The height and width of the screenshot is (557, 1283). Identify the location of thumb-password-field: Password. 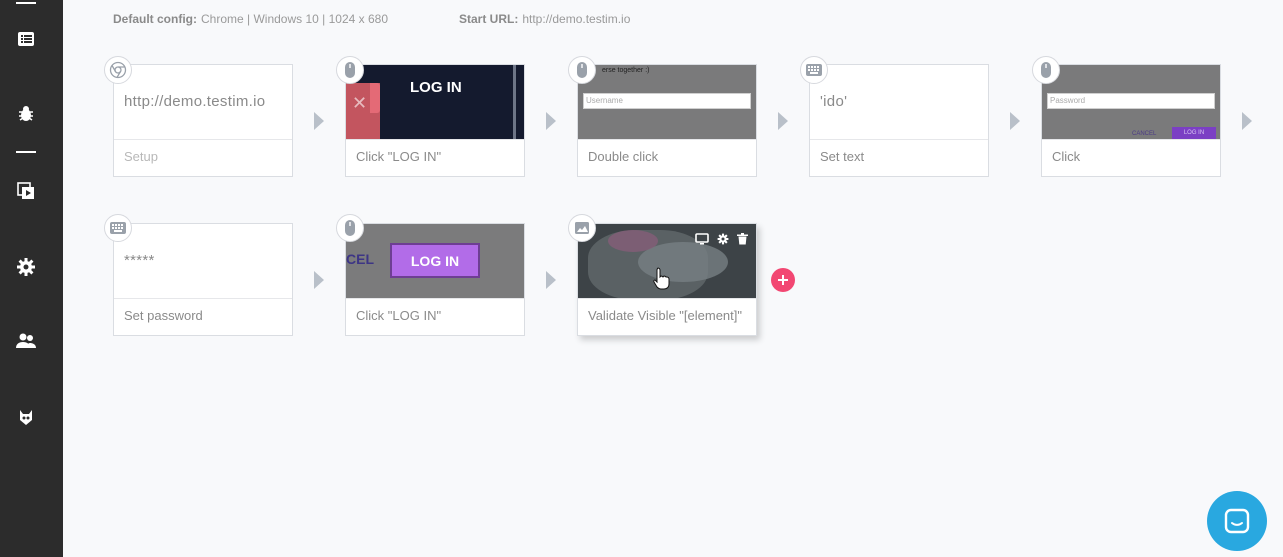
(1131, 101).